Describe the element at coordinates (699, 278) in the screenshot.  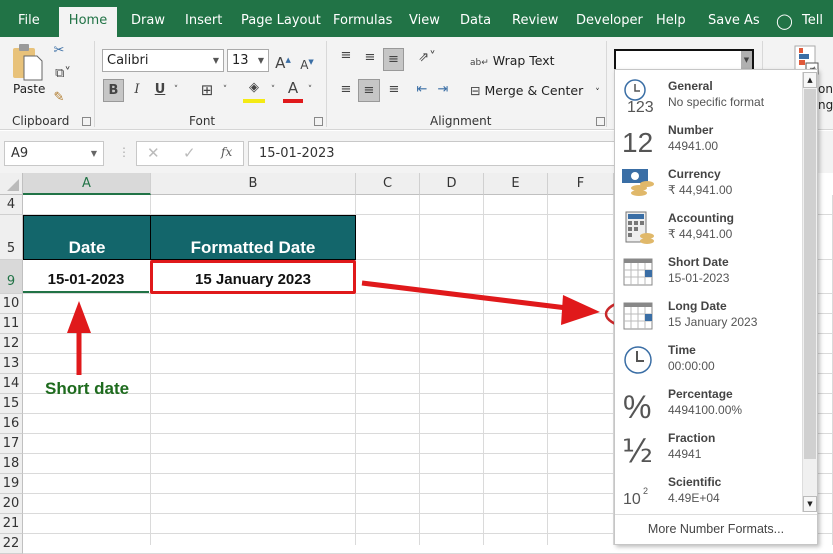
I see `number-format-sample: 15-01-2023` at that location.